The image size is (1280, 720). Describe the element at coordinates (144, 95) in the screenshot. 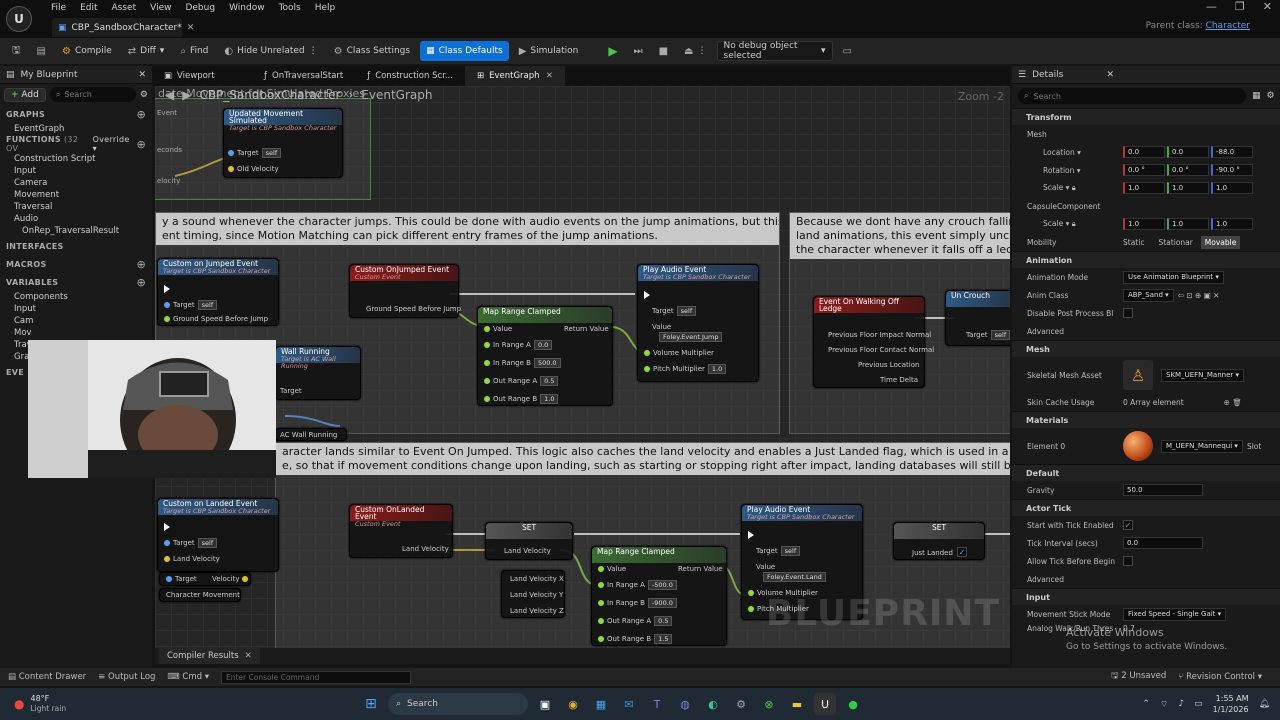

I see `gear-icon: ⚙` at that location.